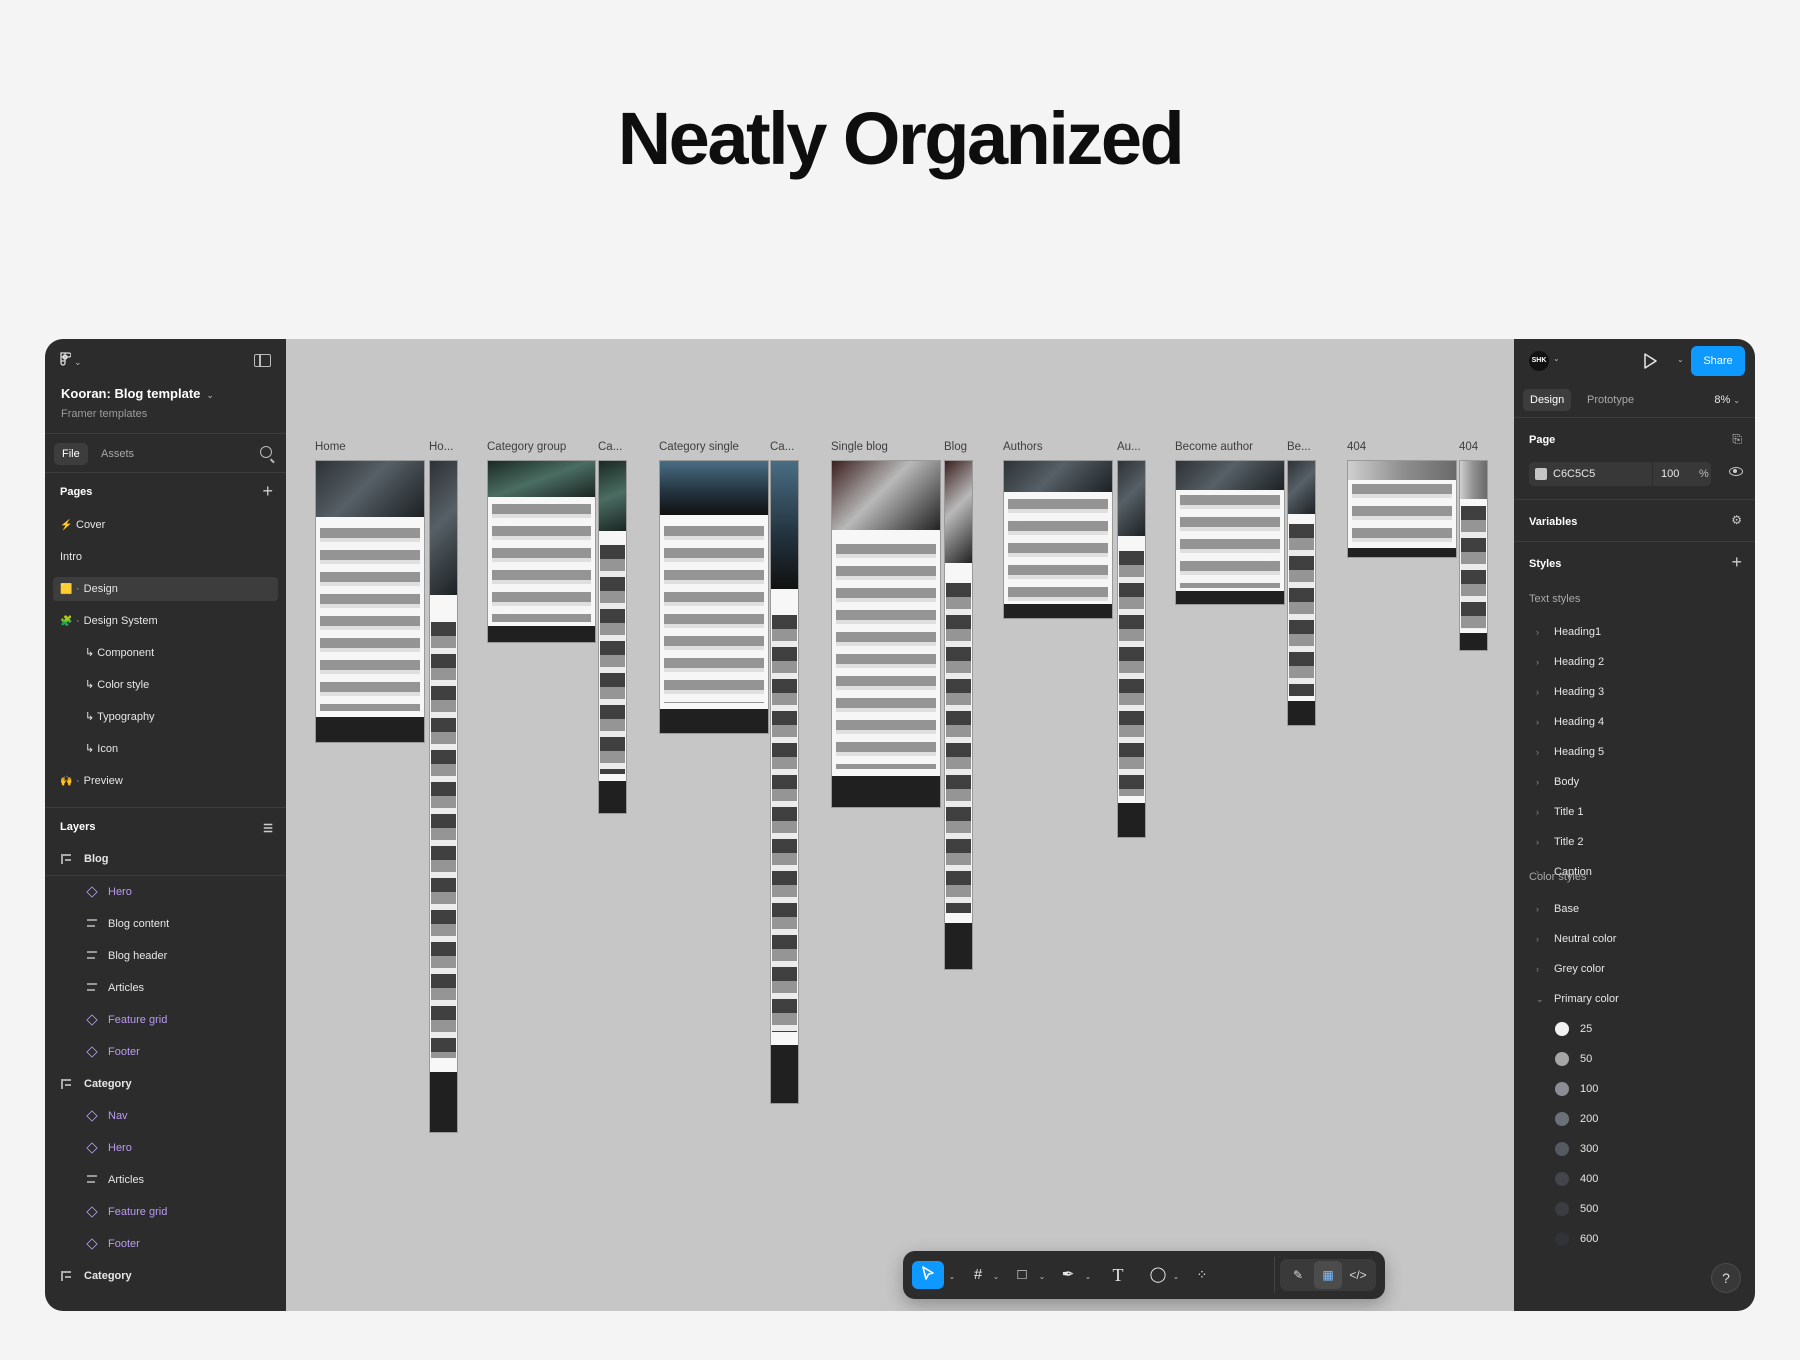 The height and width of the screenshot is (1360, 1800). Describe the element at coordinates (1473, 555) in the screenshot. I see `frame-404-mobile` at that location.